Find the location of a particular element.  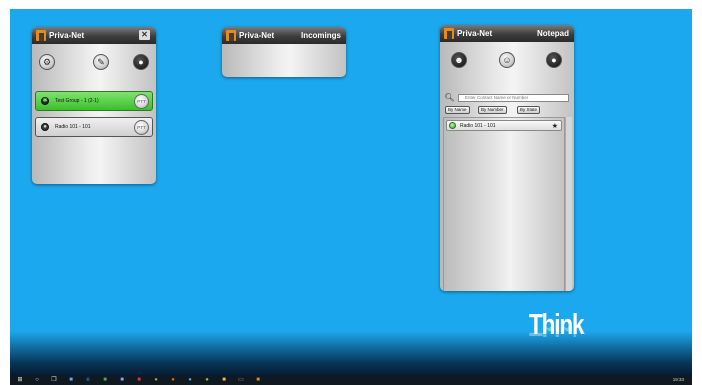

radio-row-label: Radio 101 - 101 is located at coordinates (73, 127).